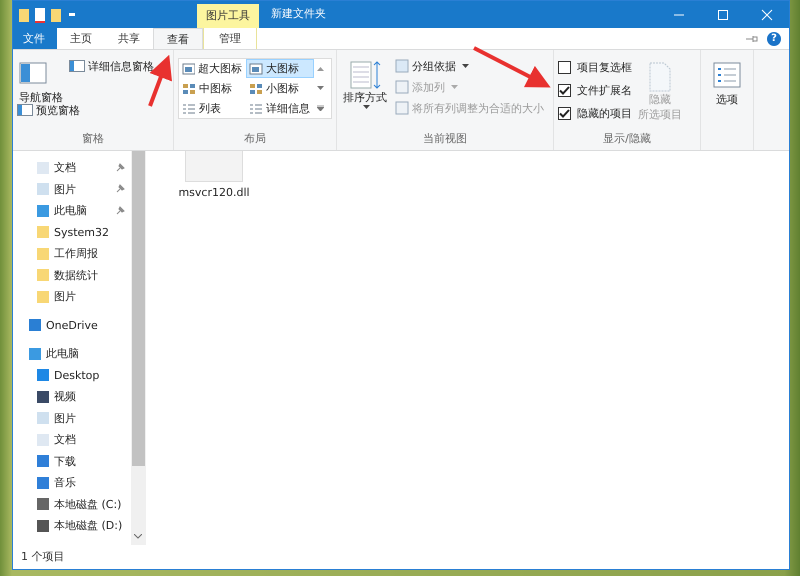  I want to click on status-text: 1 个项目, so click(43, 557).